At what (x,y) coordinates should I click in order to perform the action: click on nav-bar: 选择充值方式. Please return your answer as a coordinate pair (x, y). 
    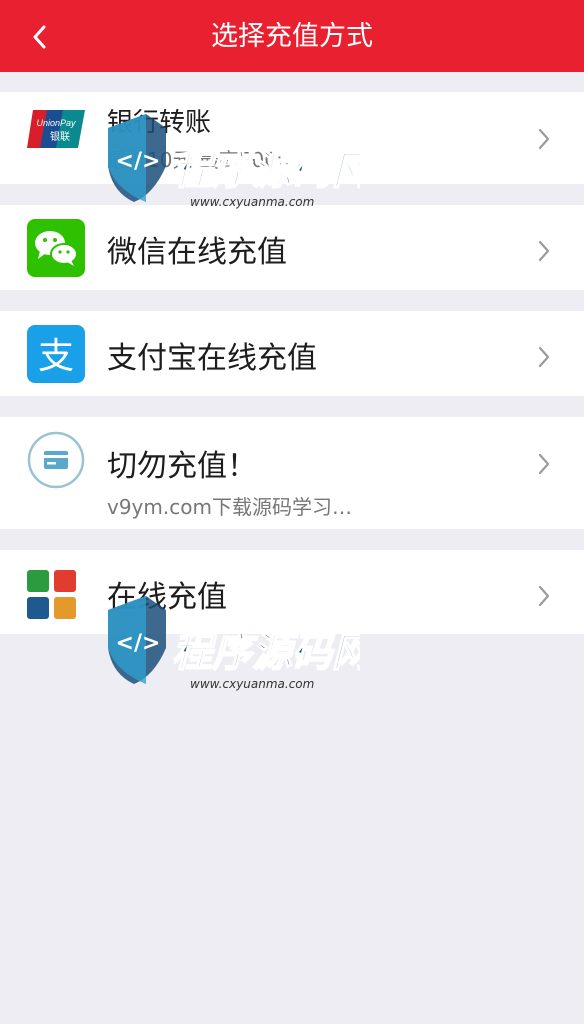
    Looking at the image, I should click on (292, 36).